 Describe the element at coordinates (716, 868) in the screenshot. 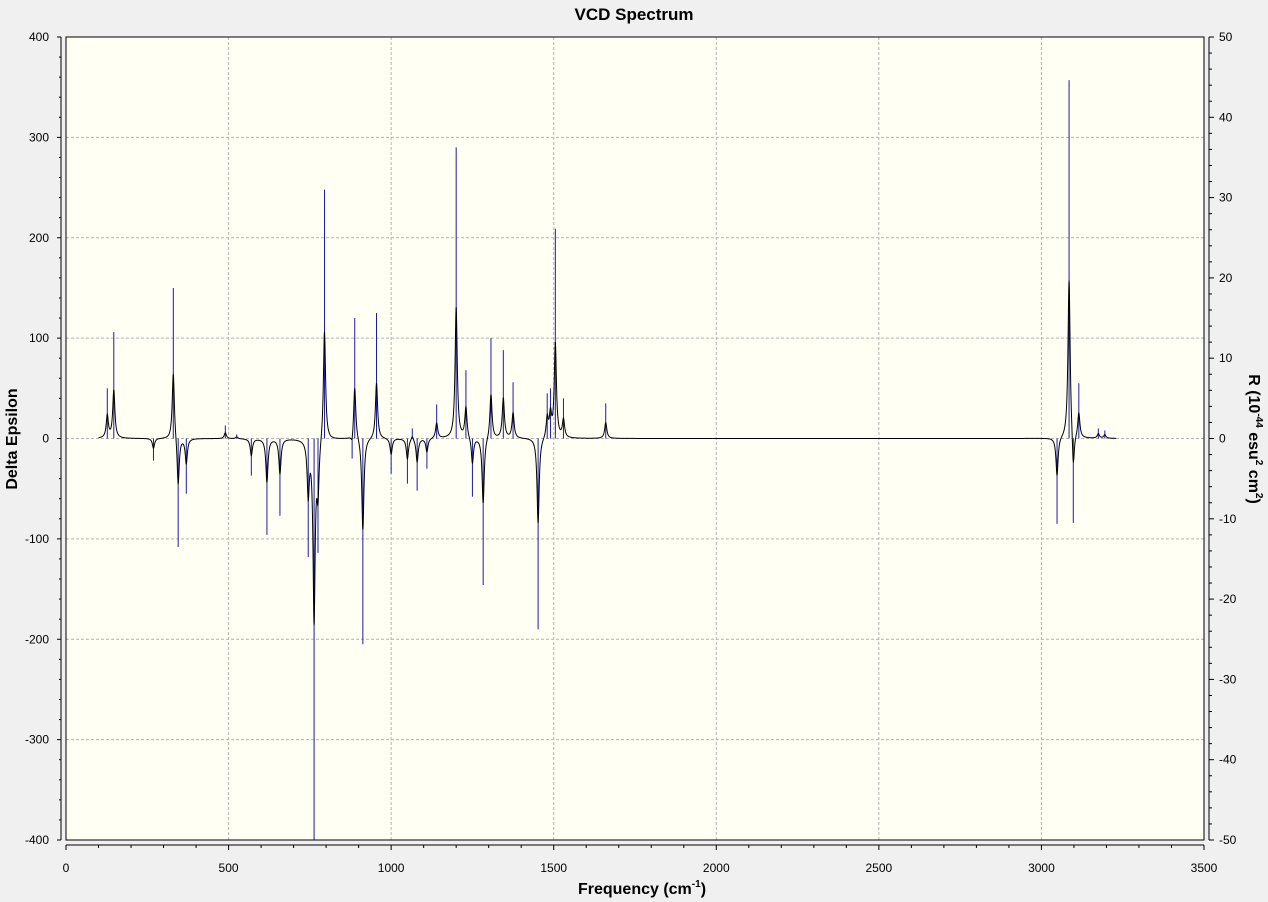

I see `x-tick-label: 2000` at that location.